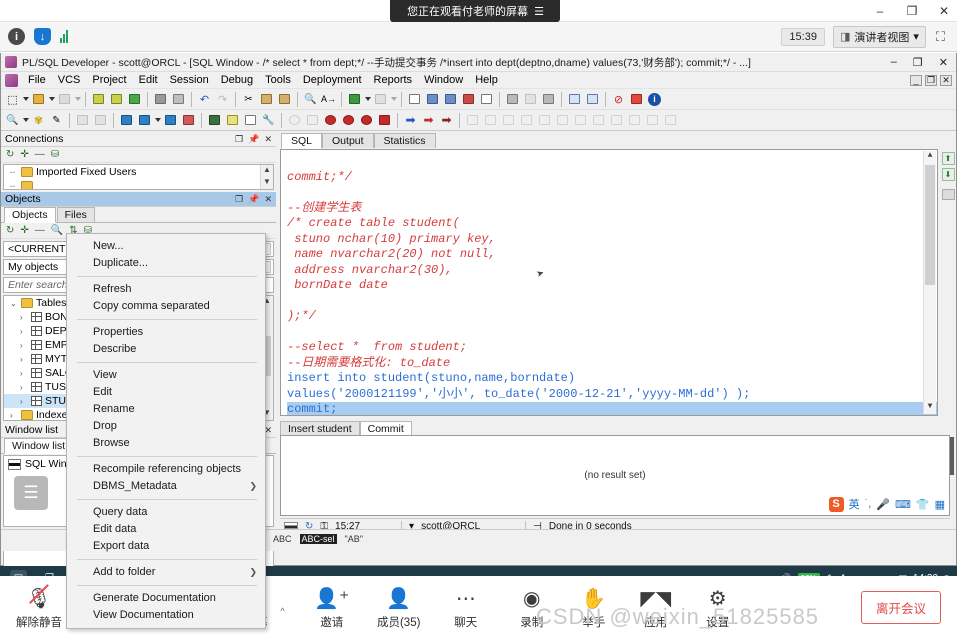 This screenshot has height=639, width=957. Describe the element at coordinates (943, 62) in the screenshot. I see `plsql-close-button: ✕` at that location.